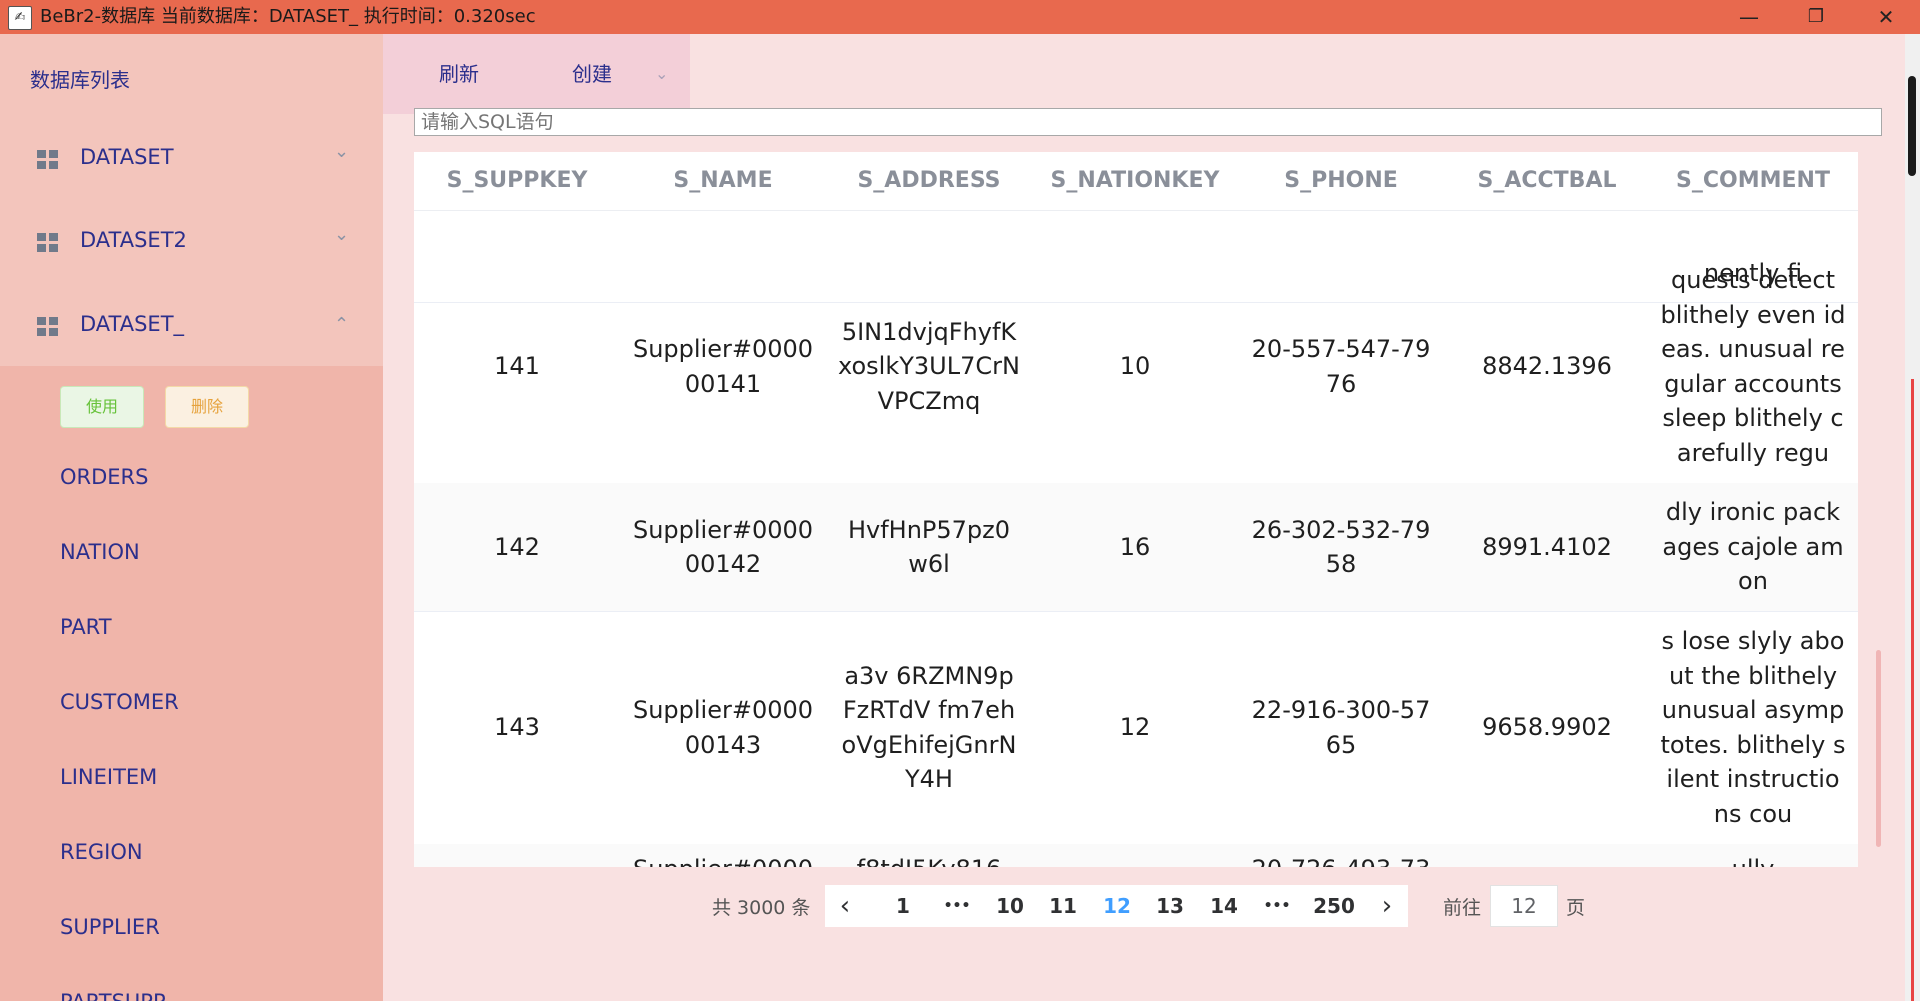 The image size is (1920, 1001). I want to click on cell-line: ns cou, so click(1753, 813).